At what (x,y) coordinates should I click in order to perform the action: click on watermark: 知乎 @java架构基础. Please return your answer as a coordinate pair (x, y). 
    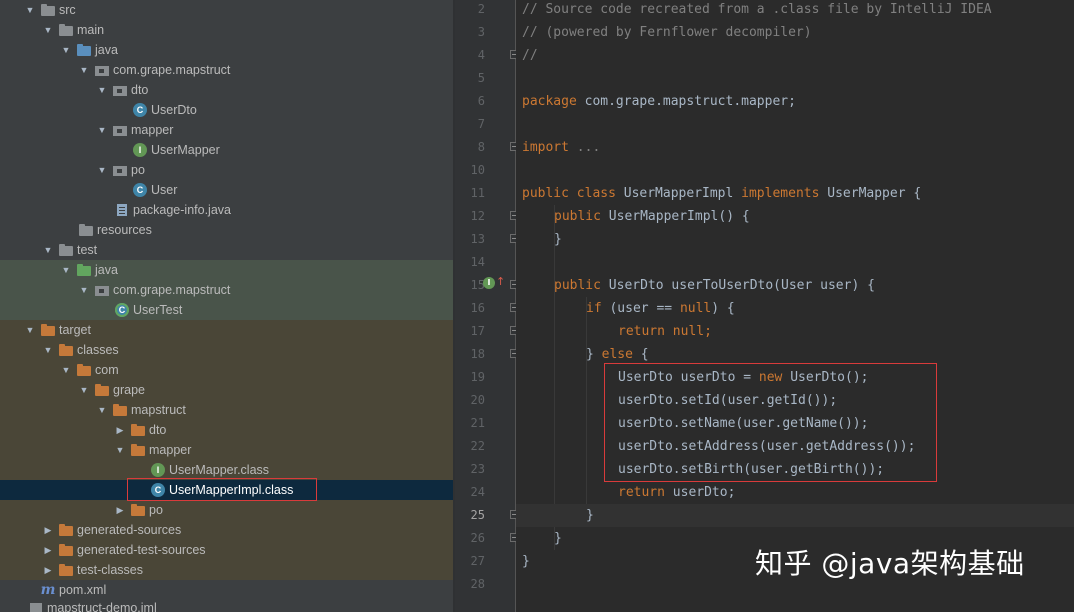
    Looking at the image, I should click on (890, 563).